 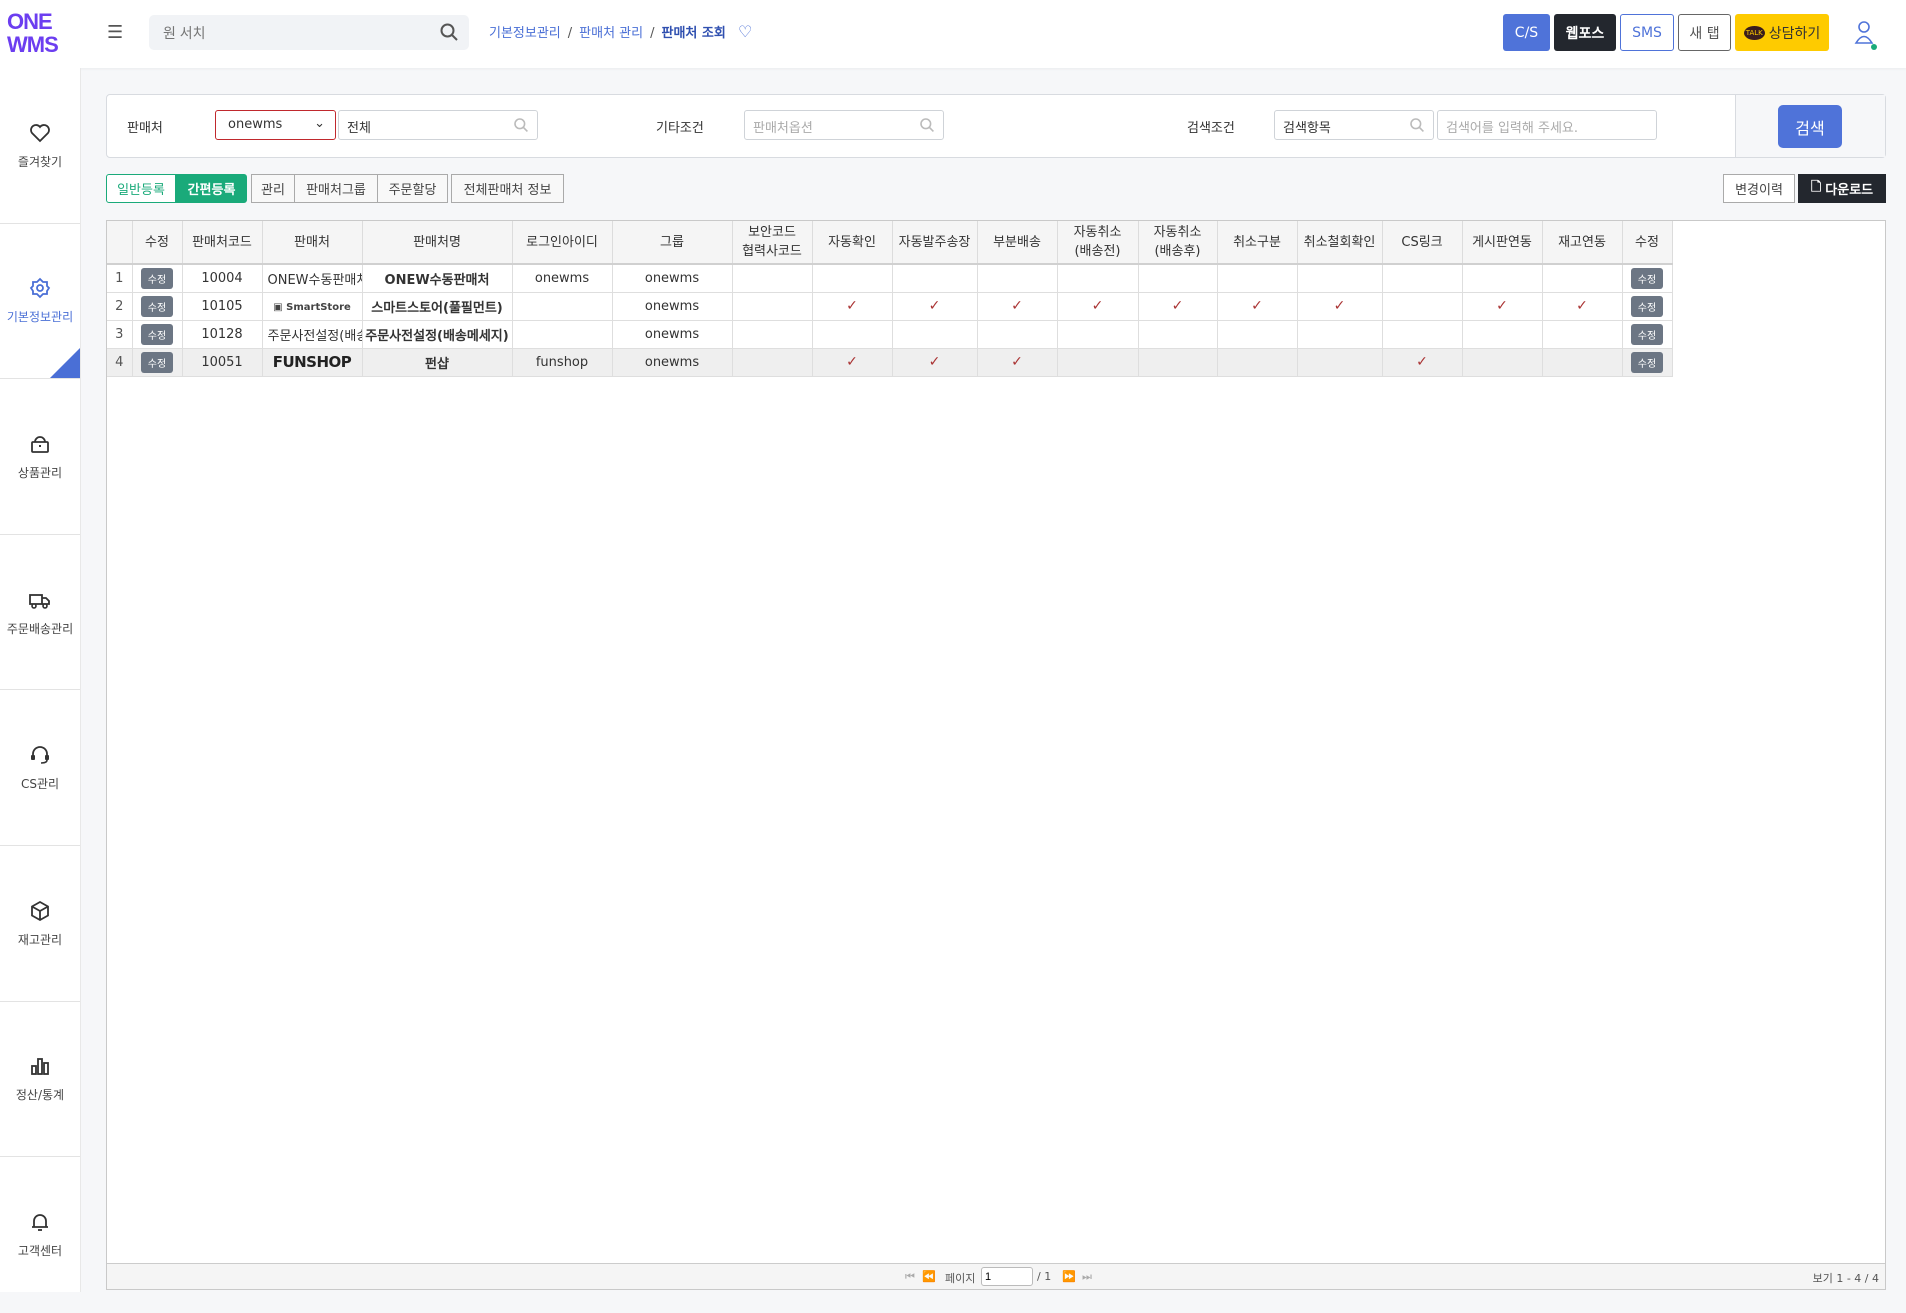 What do you see at coordinates (222, 243) in the screenshot?
I see `column-header: 판매처코드` at bounding box center [222, 243].